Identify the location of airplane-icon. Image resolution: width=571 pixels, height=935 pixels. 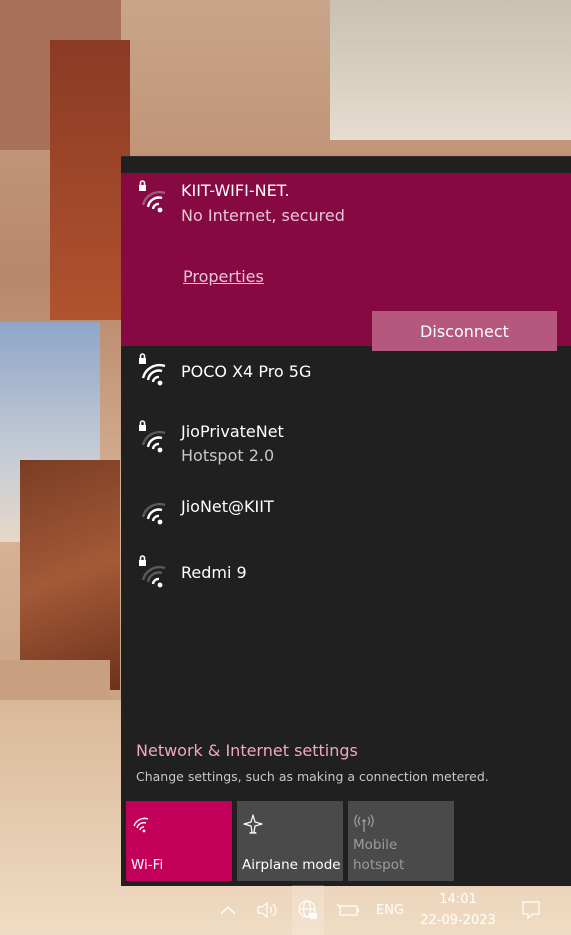
(253, 824).